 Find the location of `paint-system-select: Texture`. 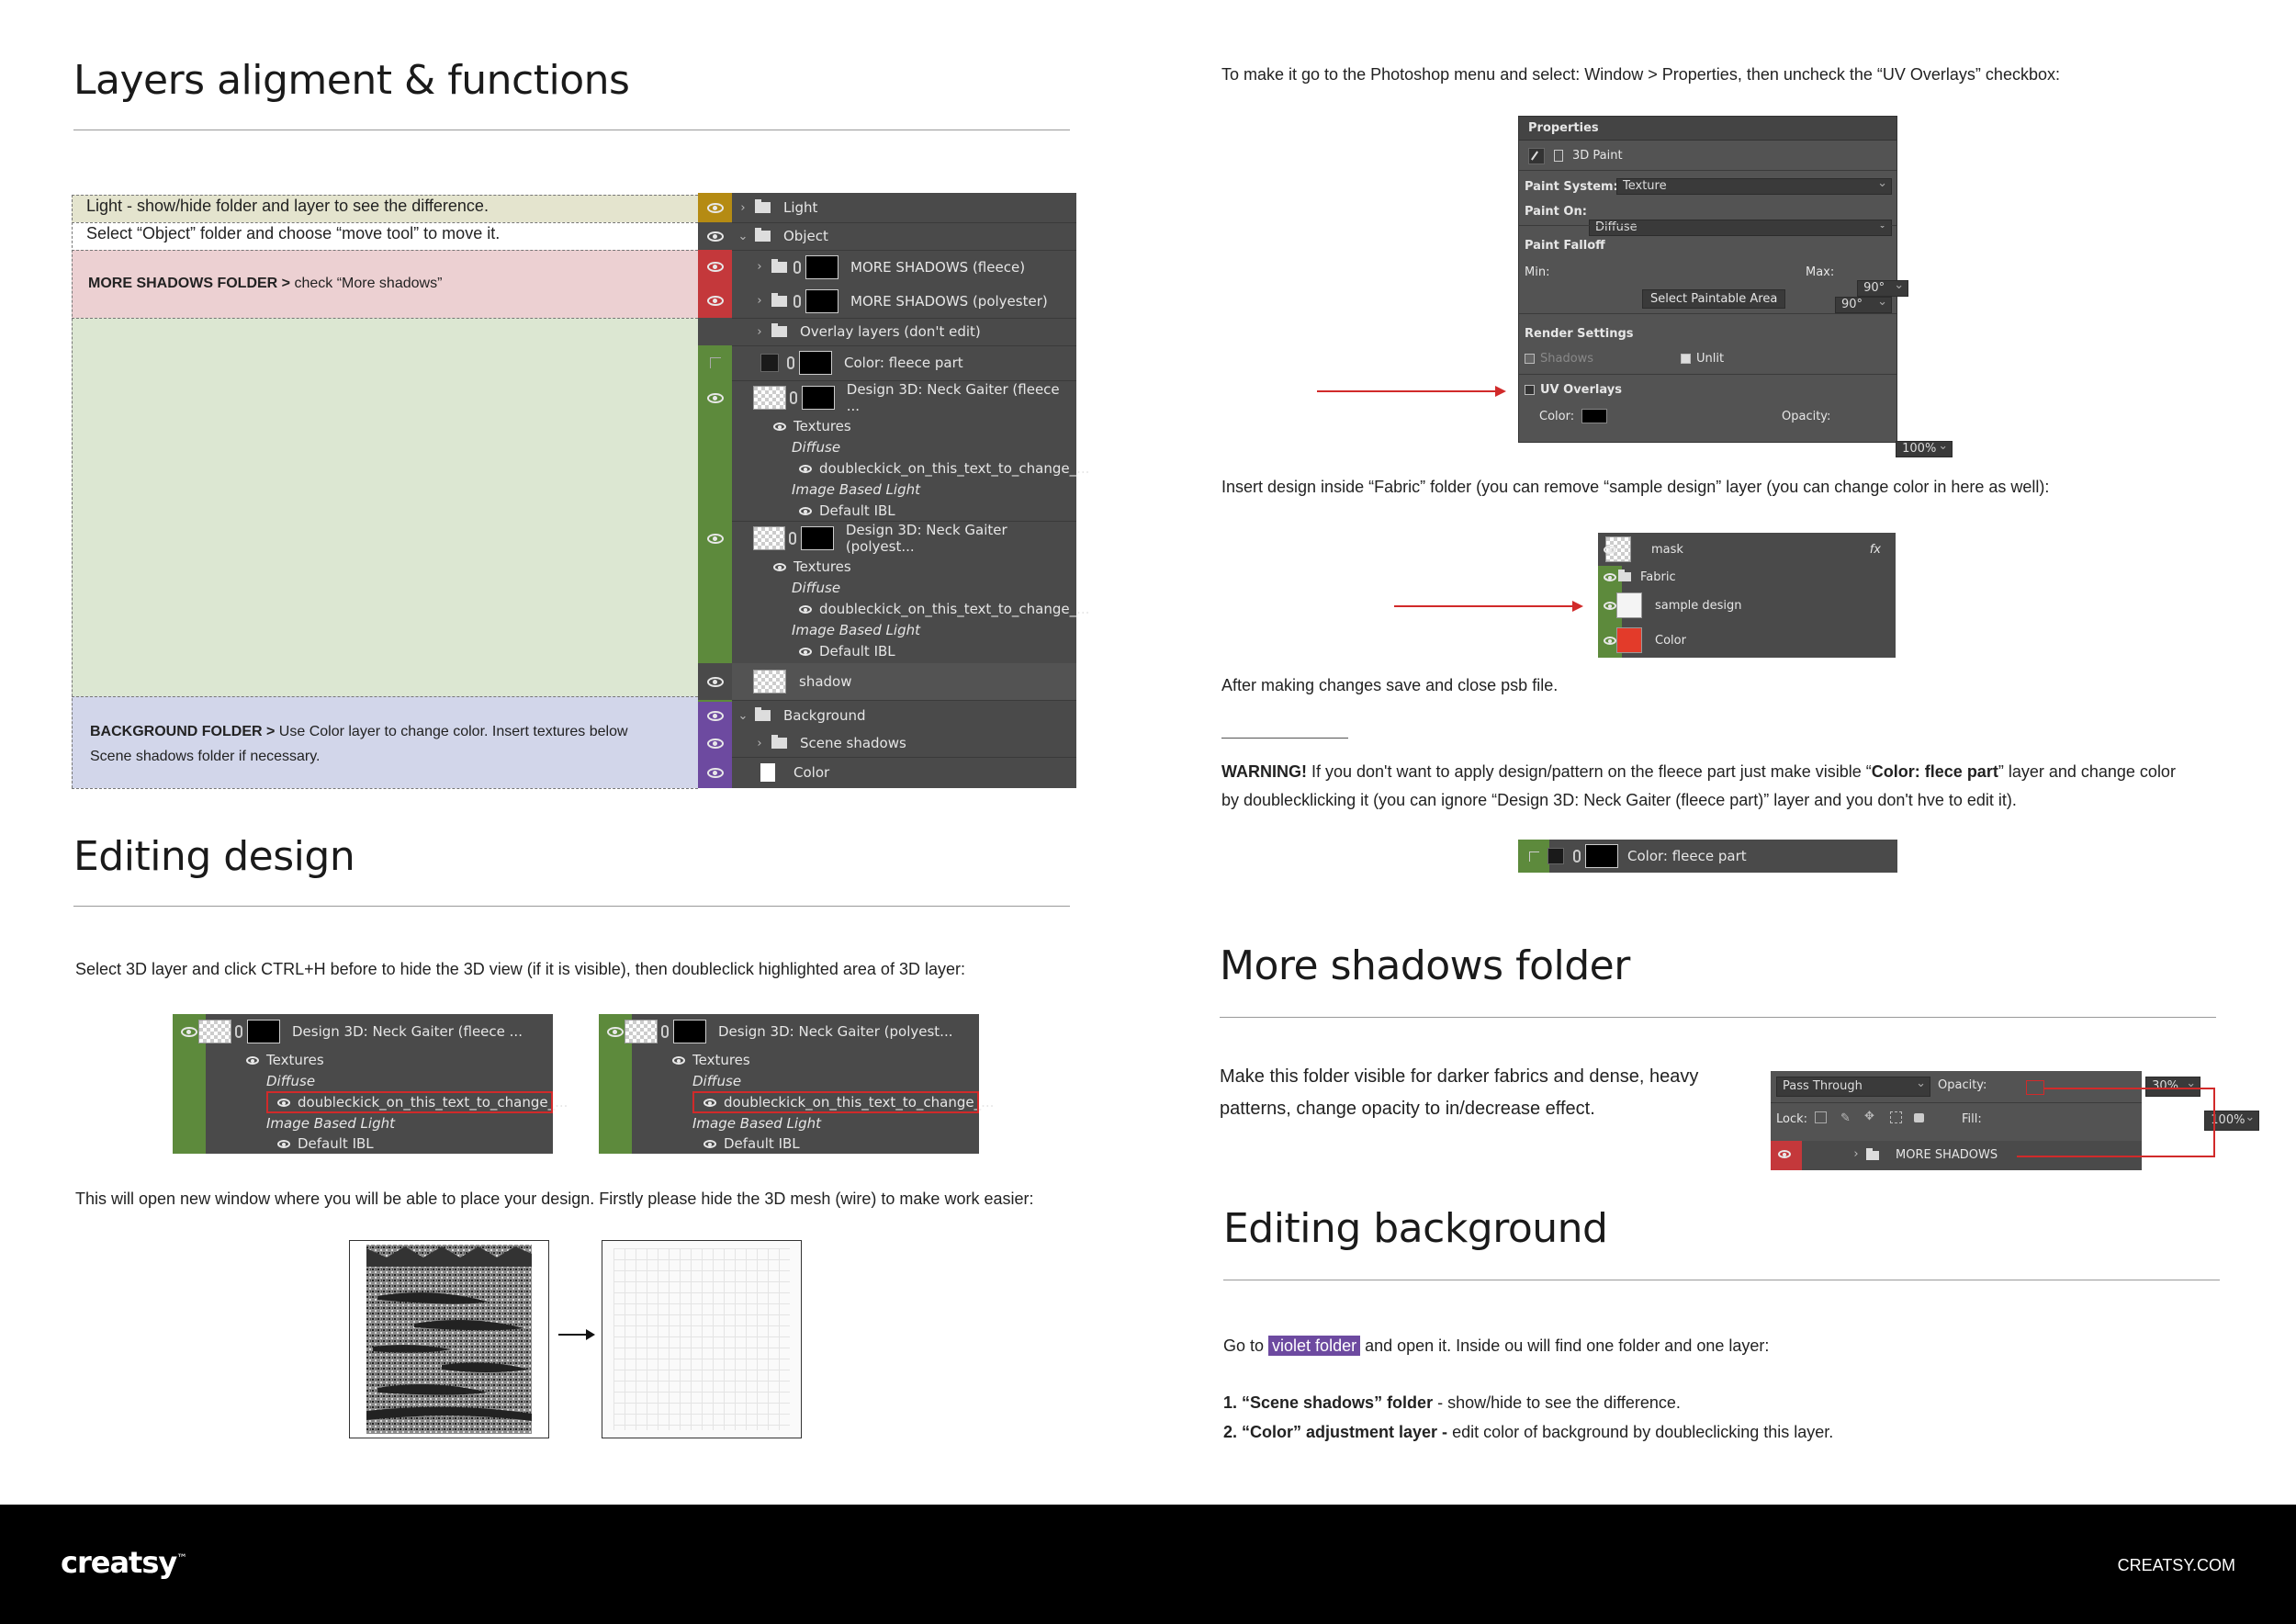

paint-system-select: Texture is located at coordinates (1754, 185).